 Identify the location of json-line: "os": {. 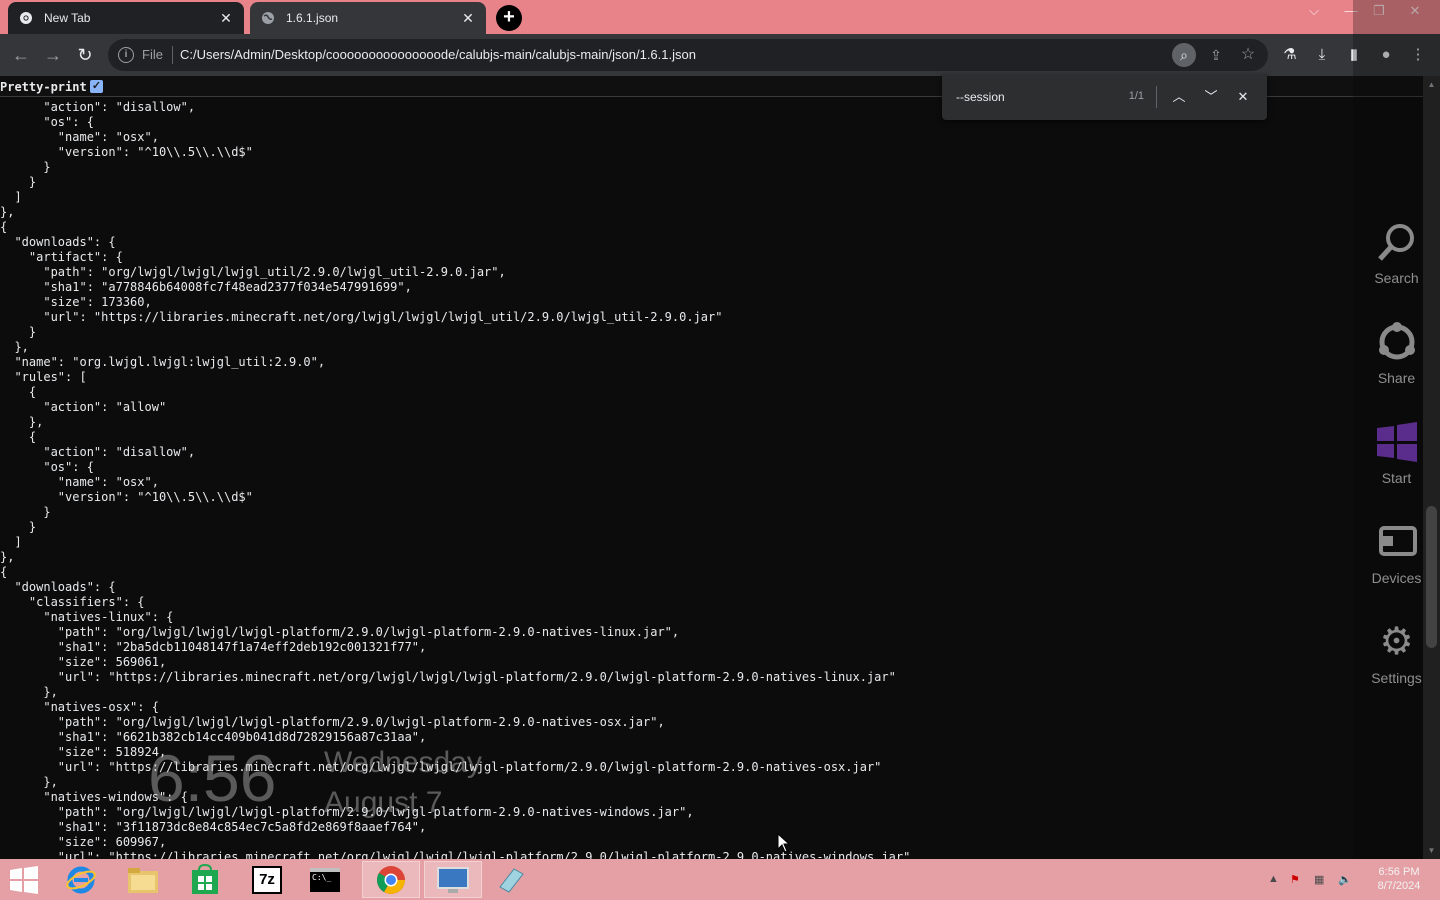
(47, 122).